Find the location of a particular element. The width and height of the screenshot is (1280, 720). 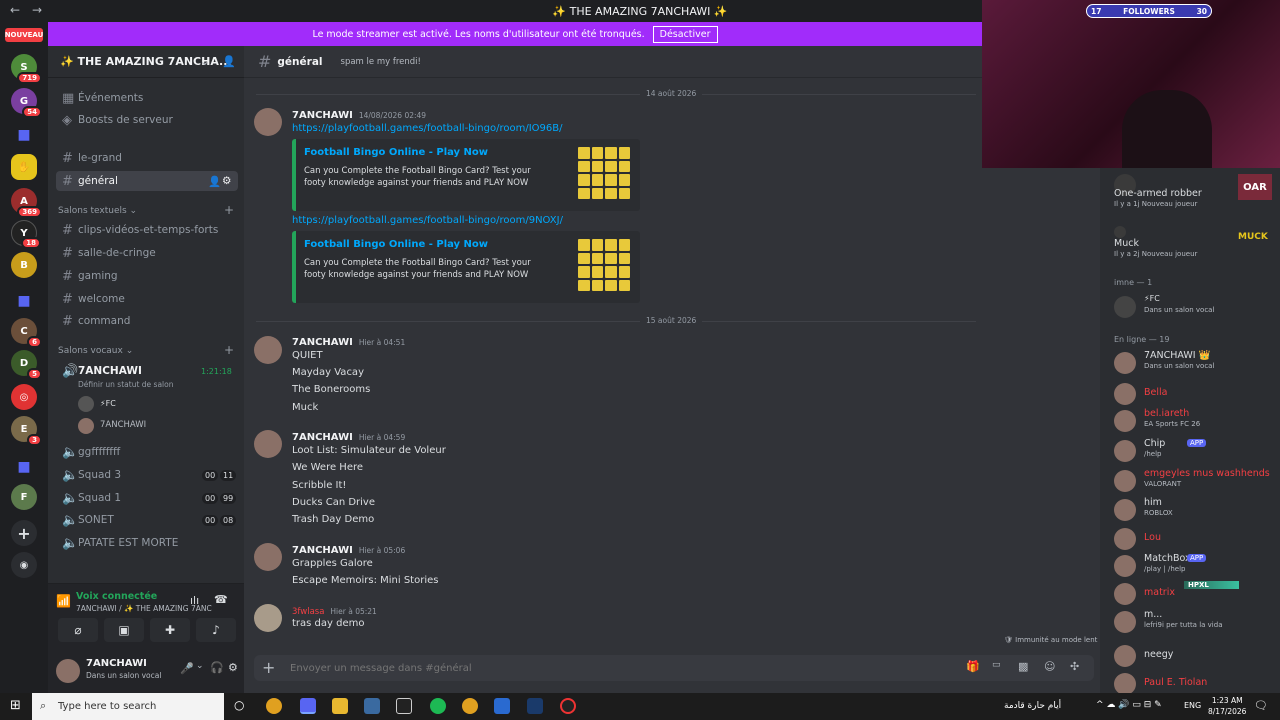

apps-icon: ✣ is located at coordinates (1074, 666).